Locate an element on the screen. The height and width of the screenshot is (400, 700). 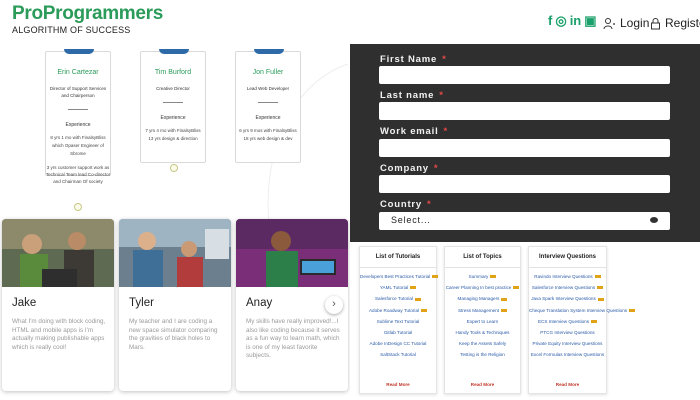
linkedin-icon: in is located at coordinates (576, 20).